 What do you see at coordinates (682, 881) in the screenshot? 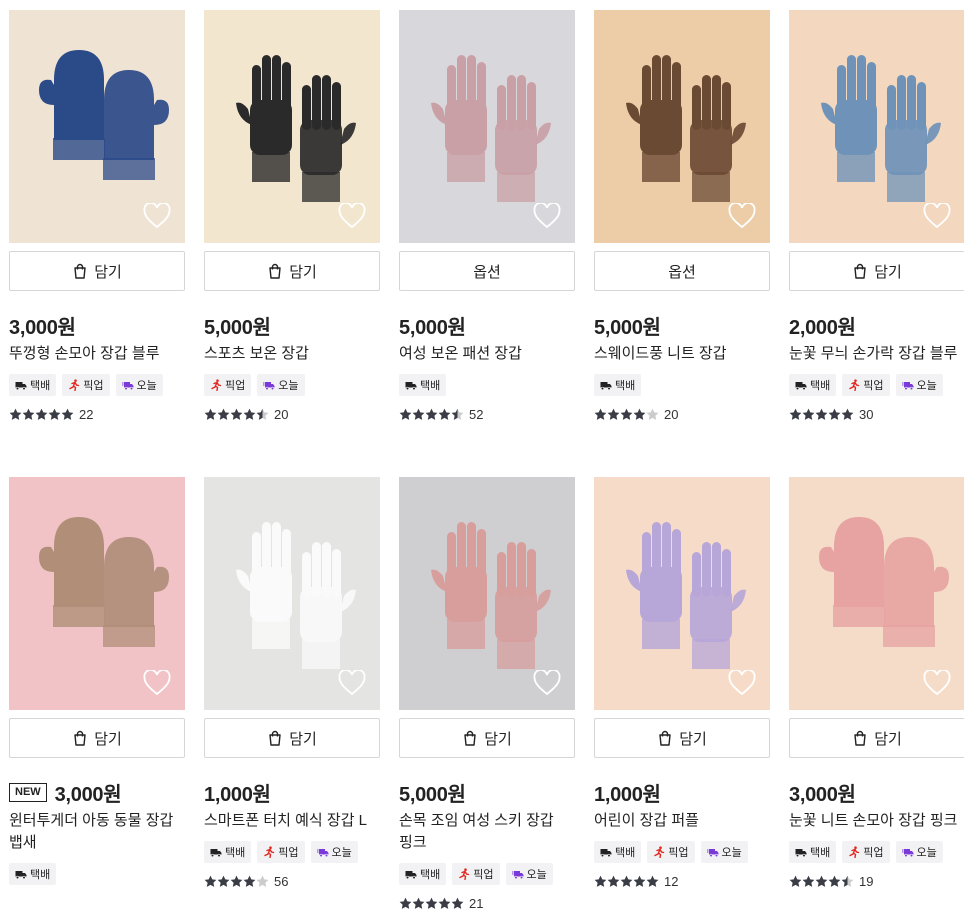
I see `rating: 12` at bounding box center [682, 881].